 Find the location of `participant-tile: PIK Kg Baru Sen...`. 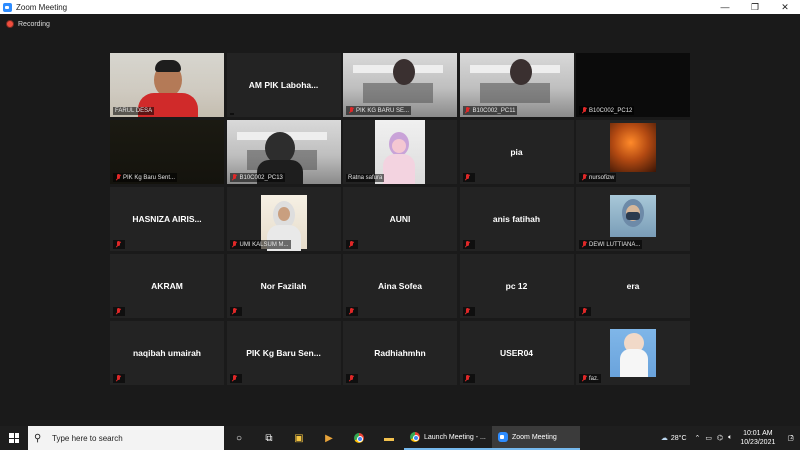

participant-tile: PIK Kg Baru Sen... is located at coordinates (283, 353).